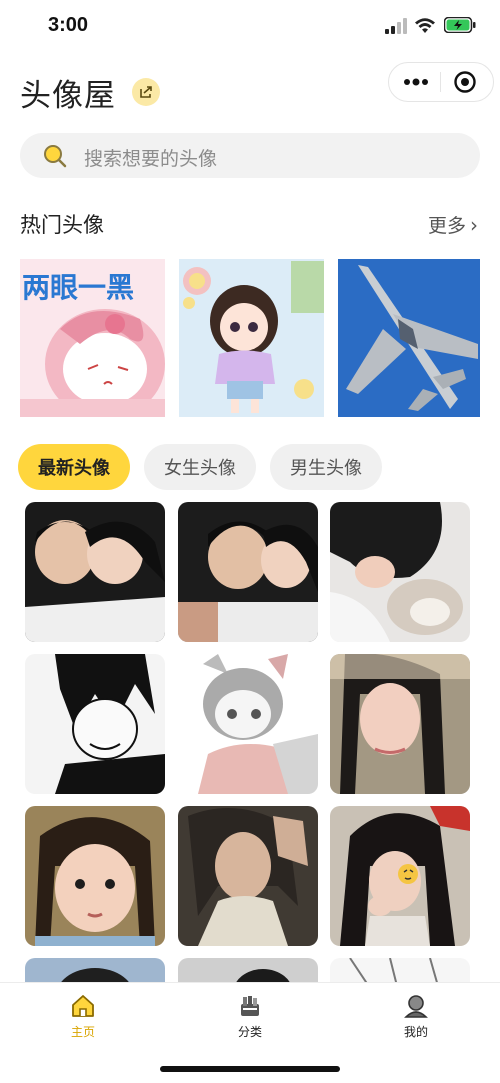 The width and height of the screenshot is (500, 1083). I want to click on hot-card-overlay-text: 两眼一黑, so click(78, 287).